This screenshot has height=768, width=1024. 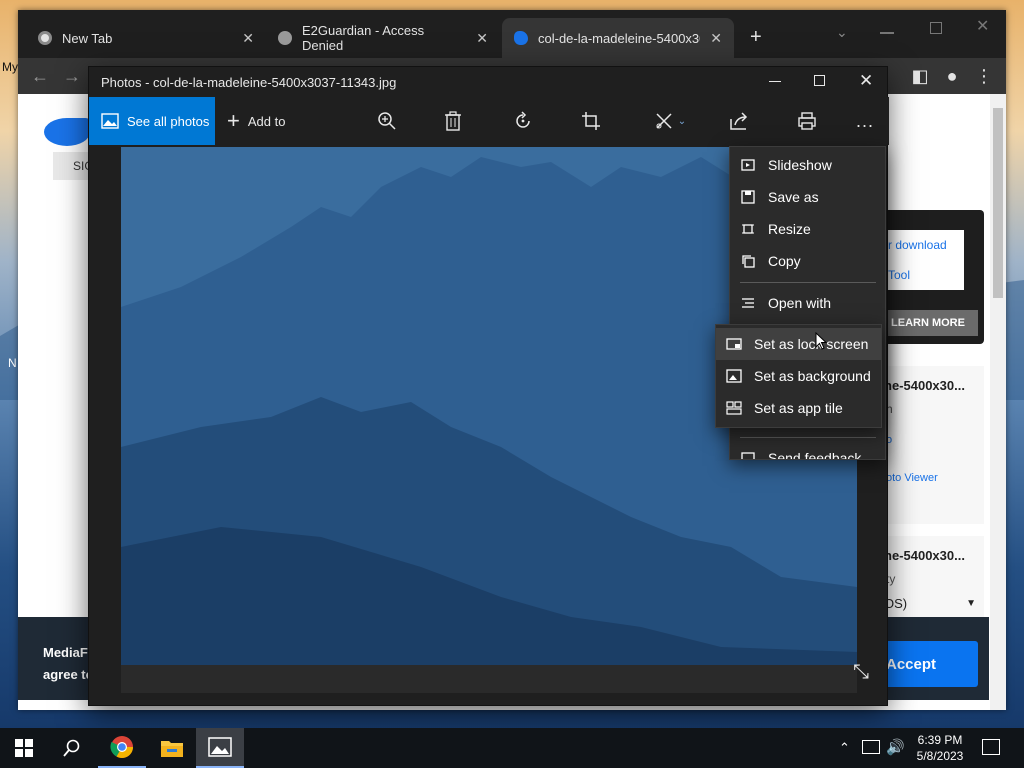 I want to click on submenu-item-background: Set as background, so click(x=798, y=376).